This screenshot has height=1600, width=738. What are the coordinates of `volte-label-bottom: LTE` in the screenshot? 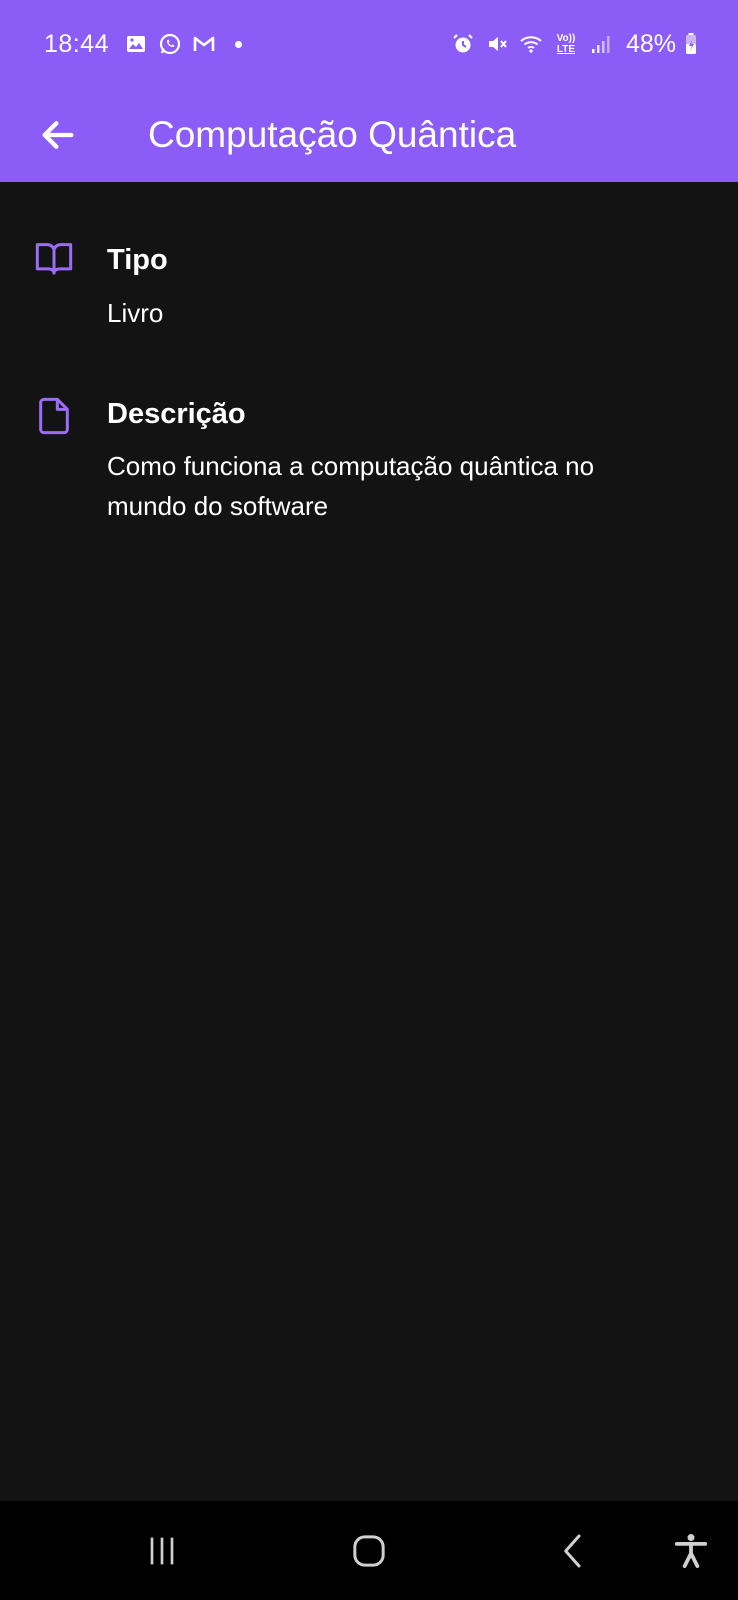 It's located at (566, 49).